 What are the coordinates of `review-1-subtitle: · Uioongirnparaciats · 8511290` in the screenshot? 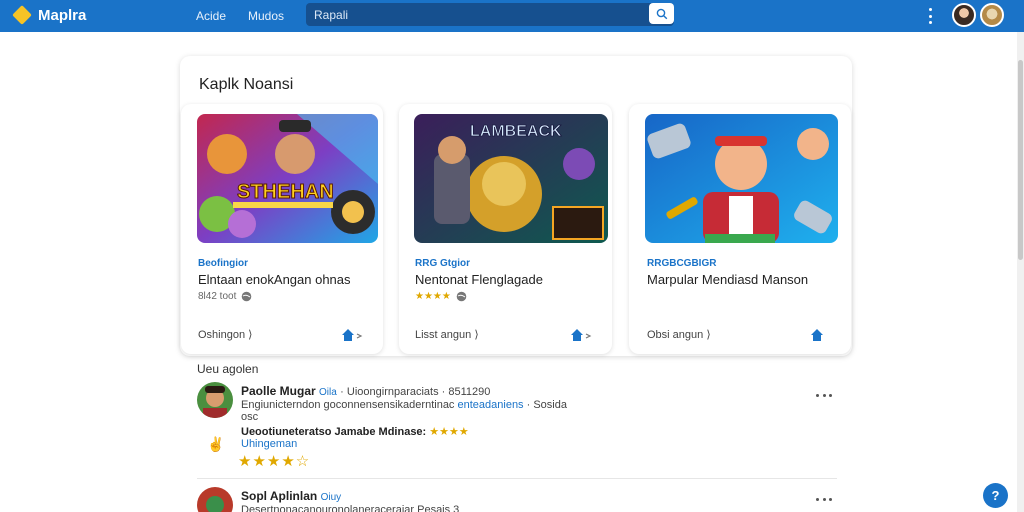 It's located at (415, 392).